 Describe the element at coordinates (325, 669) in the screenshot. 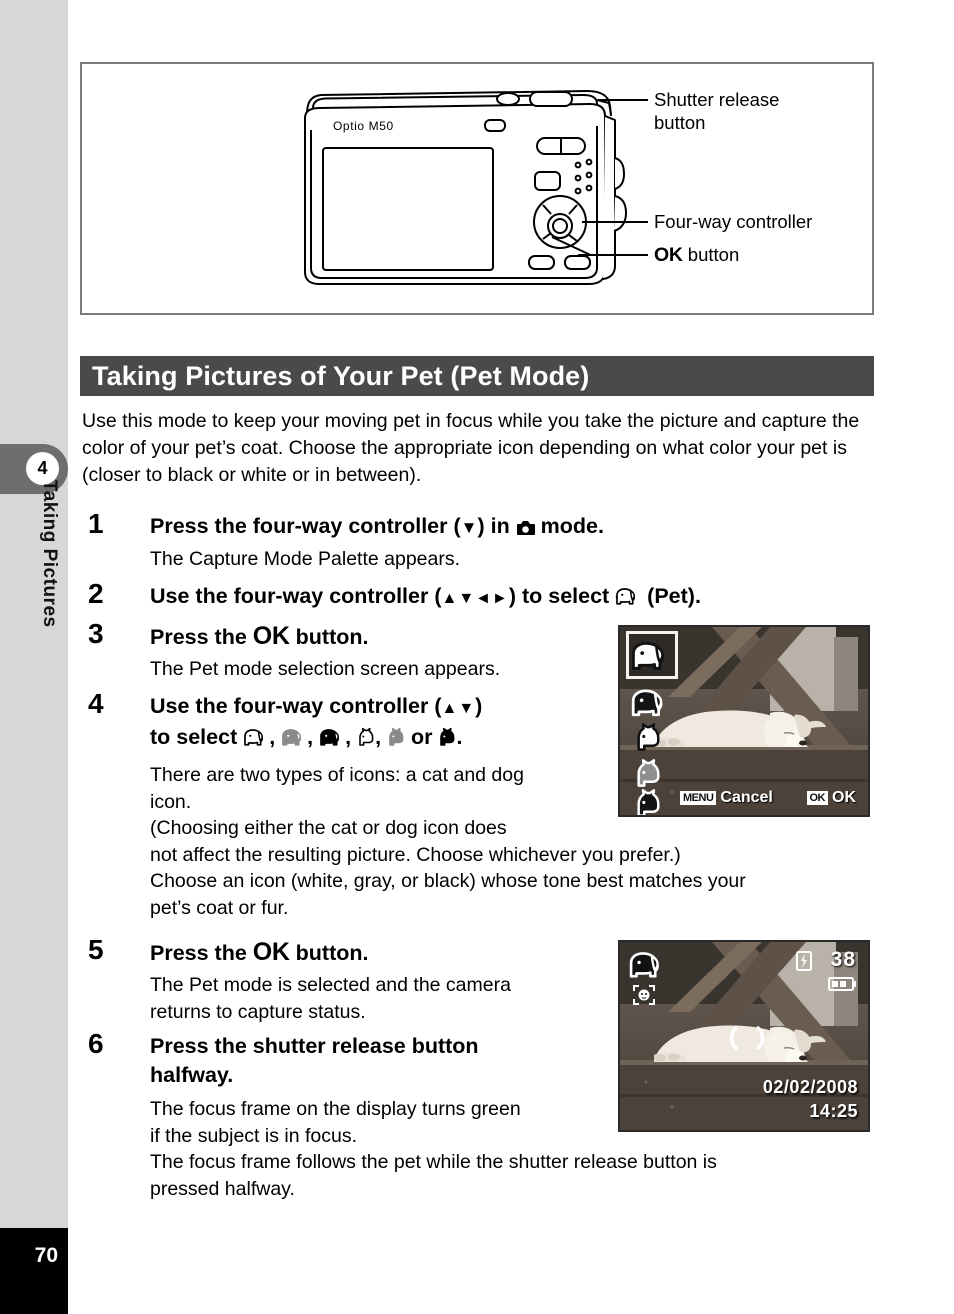

I see `step-3-body: The Pet mode selection screen appears.` at that location.